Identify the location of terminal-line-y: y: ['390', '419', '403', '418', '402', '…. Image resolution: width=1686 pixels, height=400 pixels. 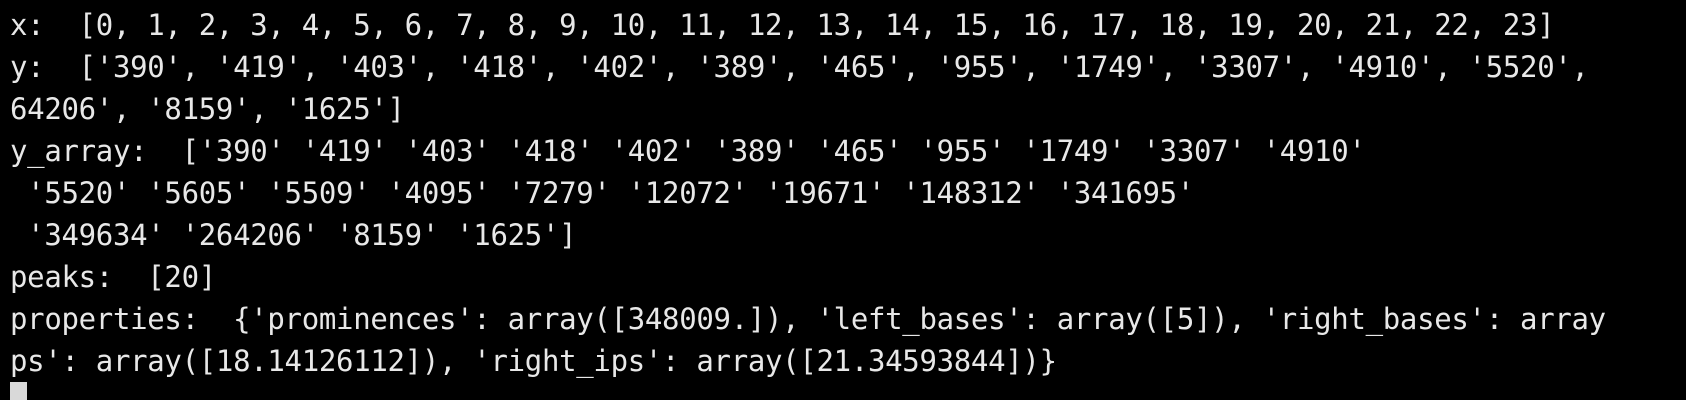
(799, 67).